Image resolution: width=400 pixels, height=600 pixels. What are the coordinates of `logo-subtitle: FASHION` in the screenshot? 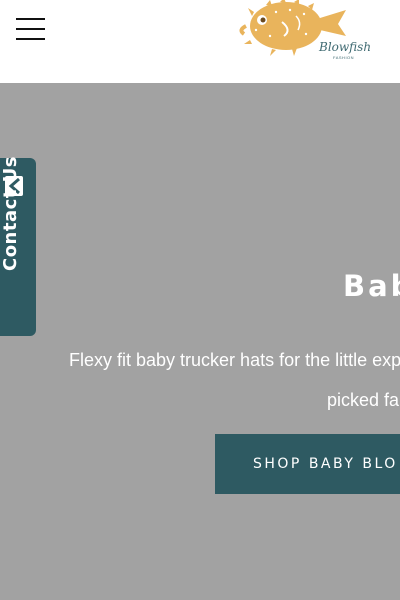 It's located at (344, 57).